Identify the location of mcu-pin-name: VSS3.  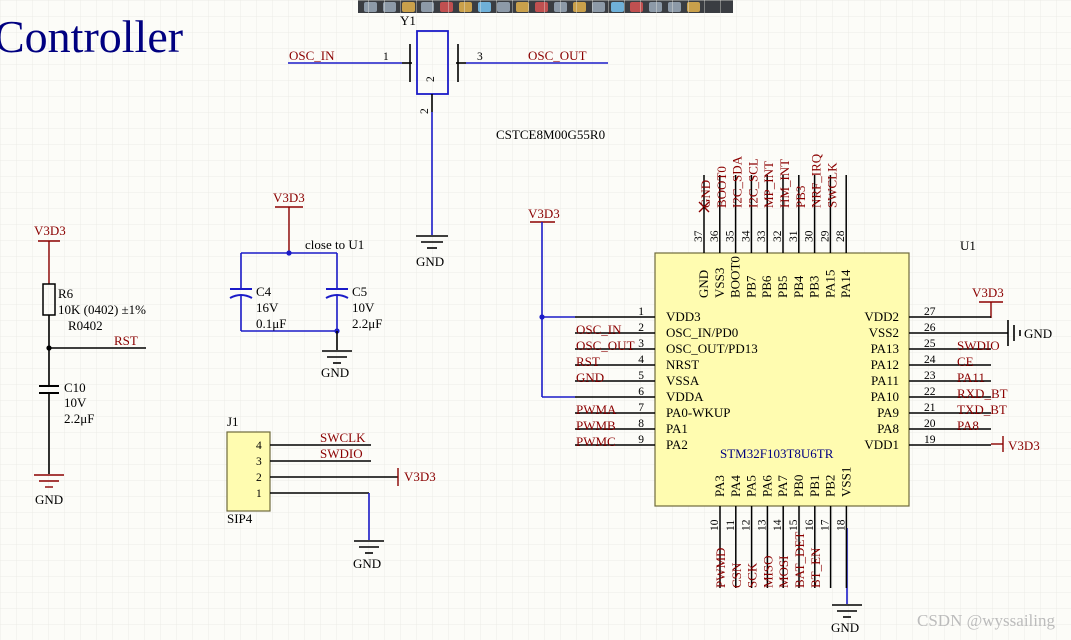
(719, 283).